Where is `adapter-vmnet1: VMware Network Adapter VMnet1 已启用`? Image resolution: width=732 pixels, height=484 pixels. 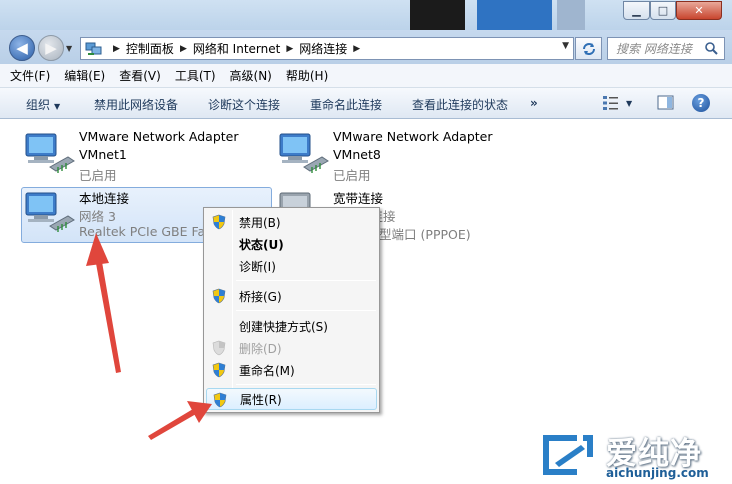 adapter-vmnet1: VMware Network Adapter VMnet1 已启用 is located at coordinates (142, 156).